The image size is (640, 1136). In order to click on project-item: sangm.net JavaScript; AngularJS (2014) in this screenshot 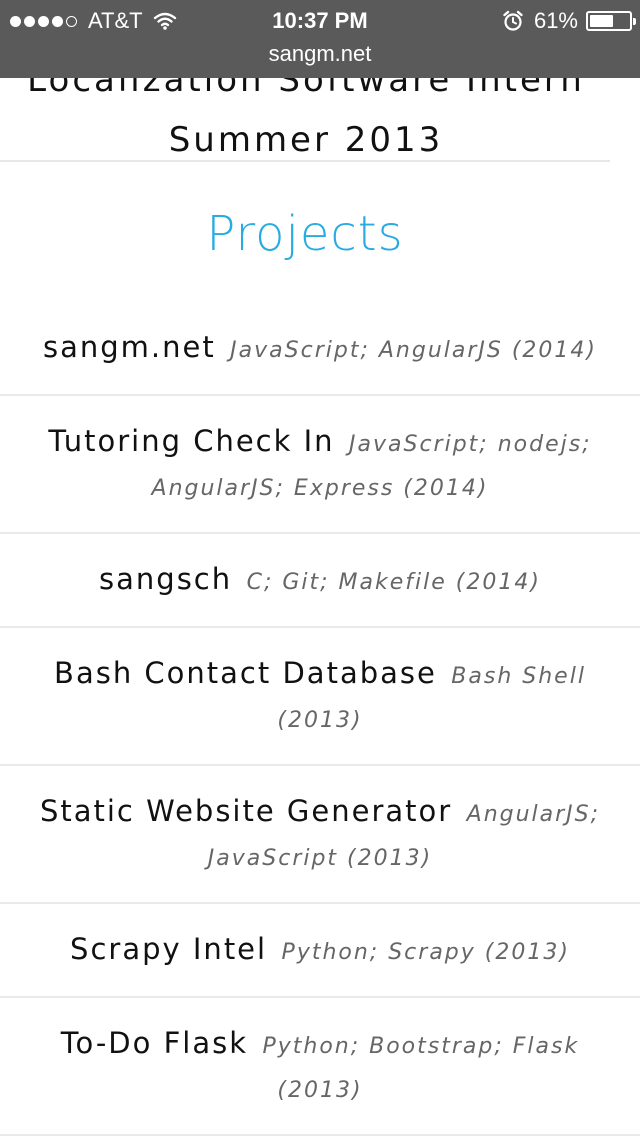, I will do `click(320, 346)`.